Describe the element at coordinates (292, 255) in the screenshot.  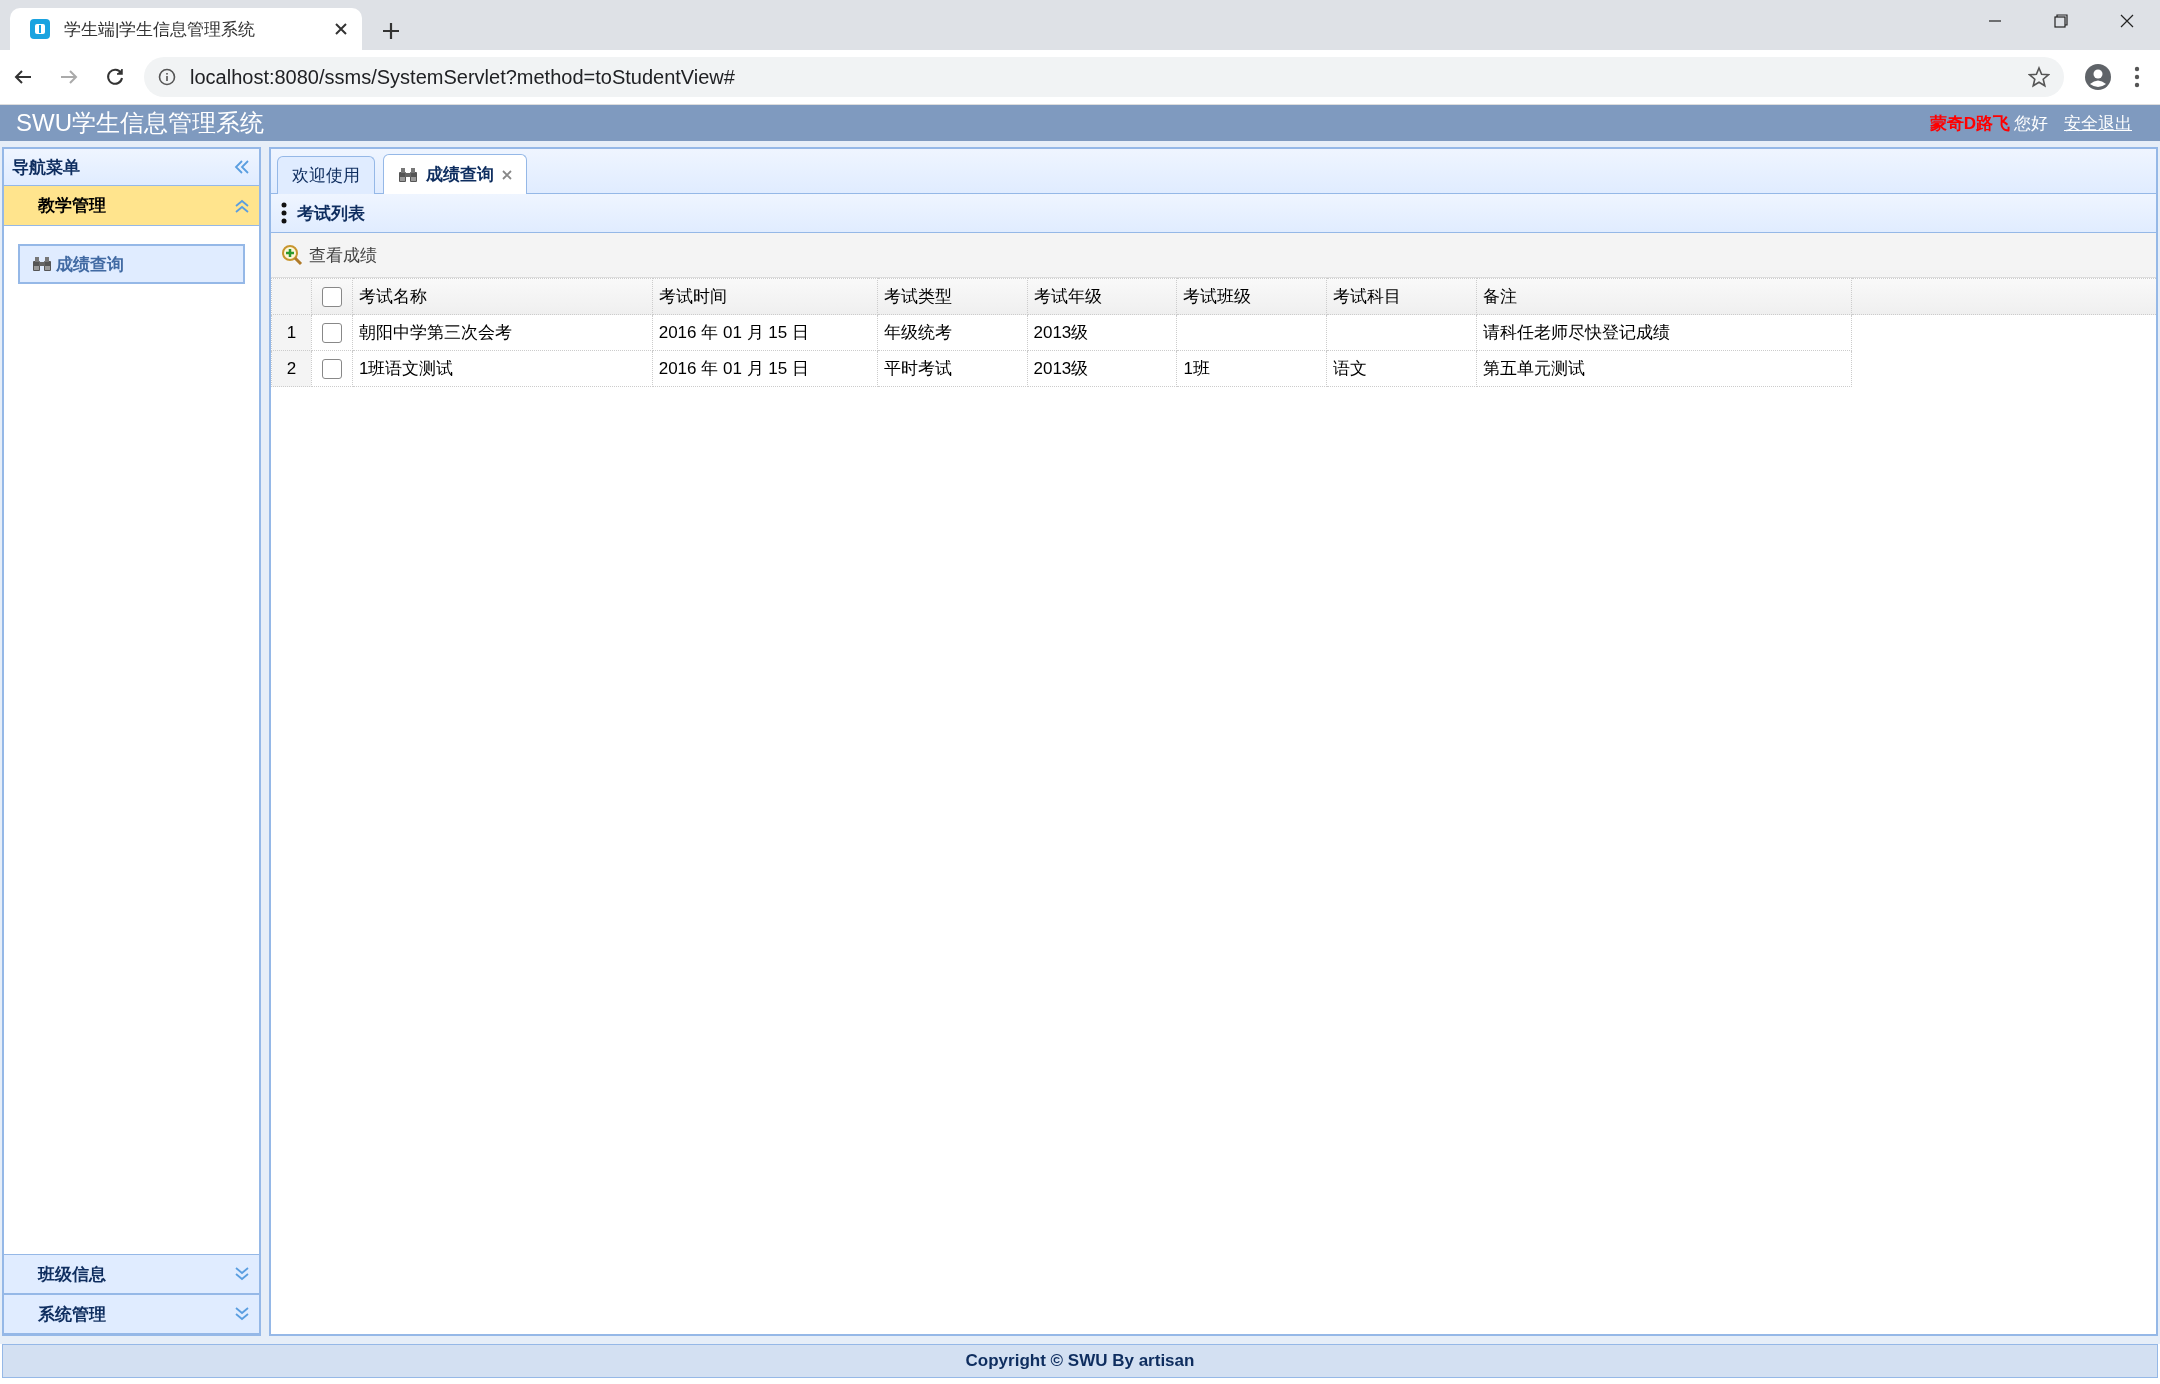
I see `search-icon` at that location.